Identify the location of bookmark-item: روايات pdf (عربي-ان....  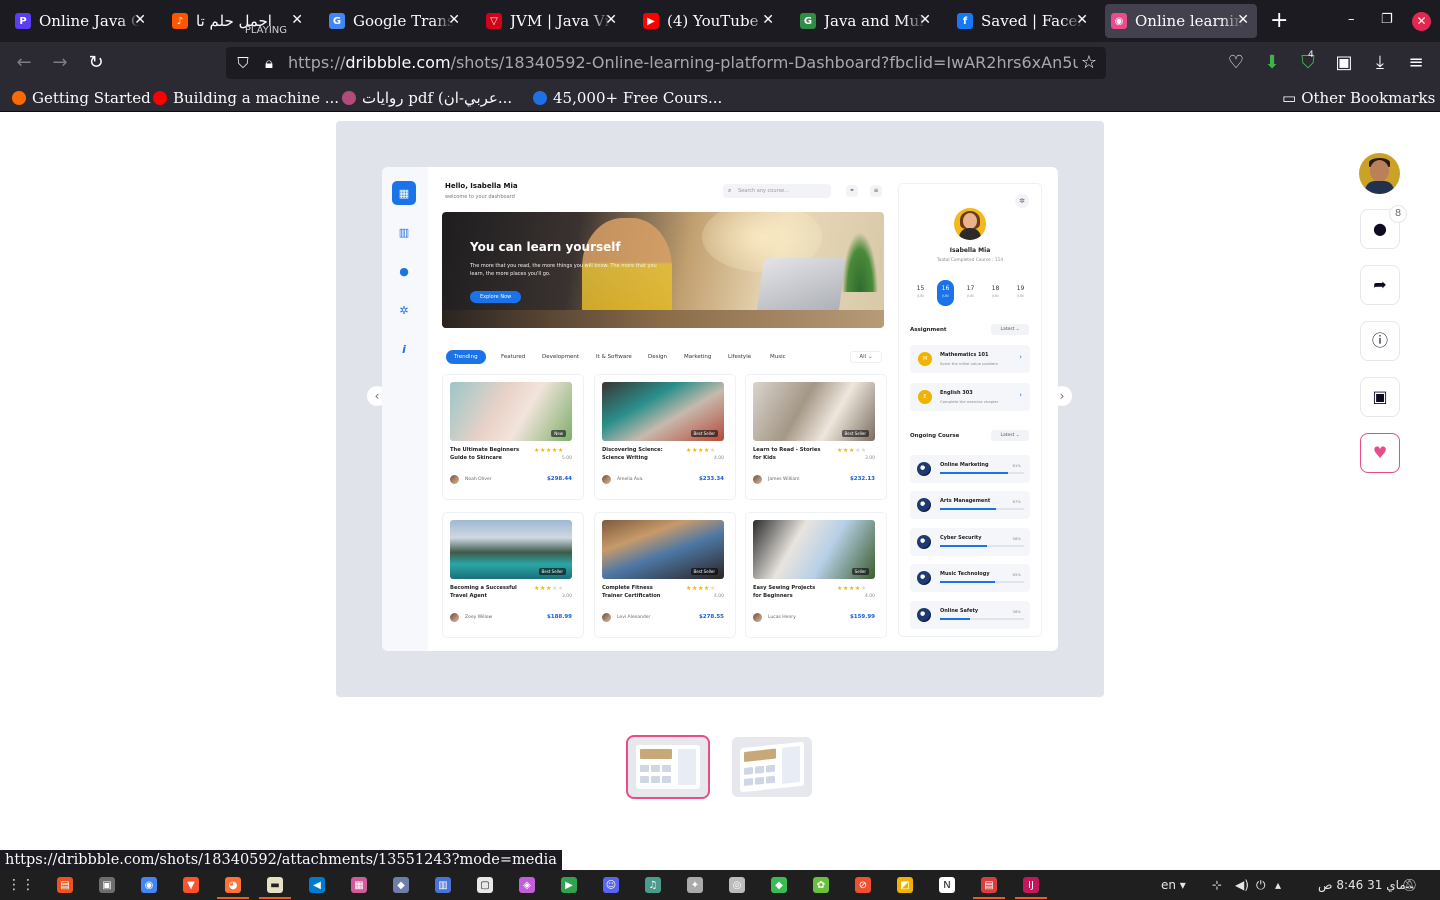
(427, 98).